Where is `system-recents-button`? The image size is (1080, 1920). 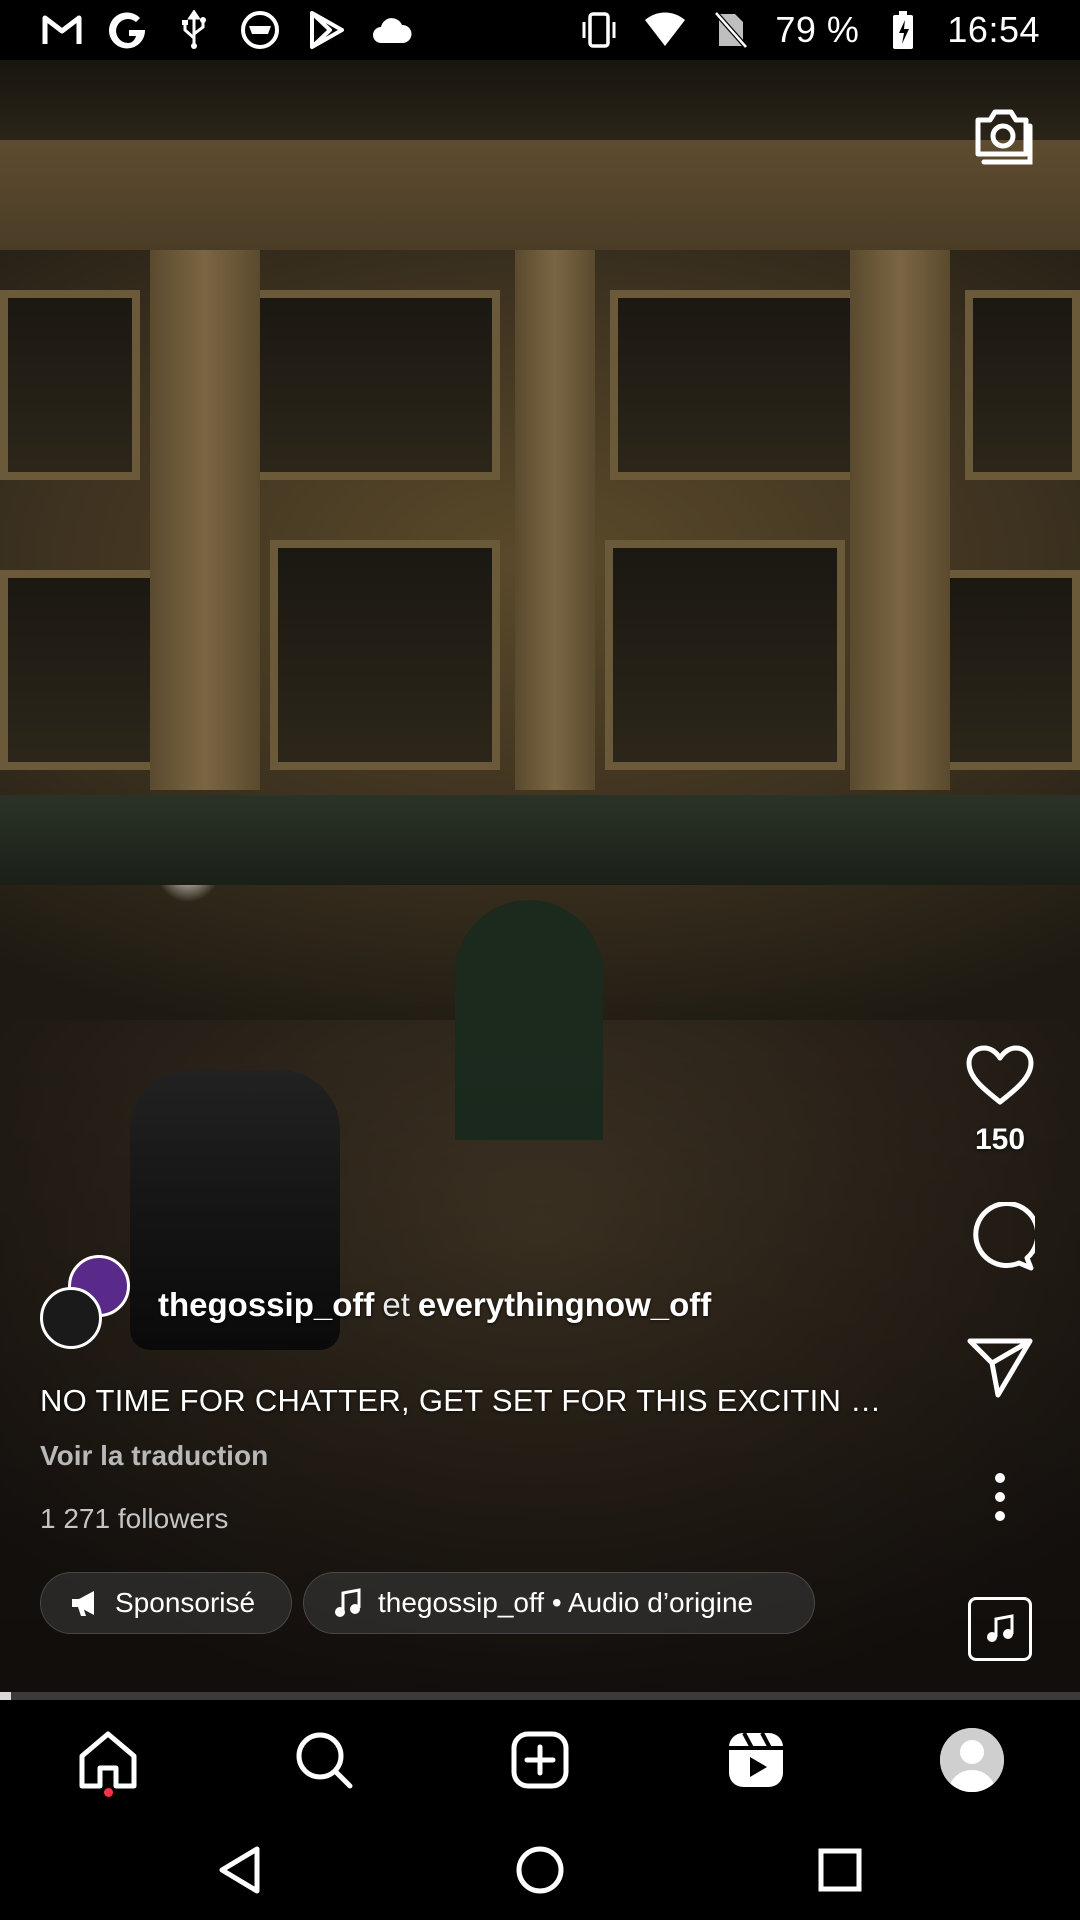 system-recents-button is located at coordinates (840, 1870).